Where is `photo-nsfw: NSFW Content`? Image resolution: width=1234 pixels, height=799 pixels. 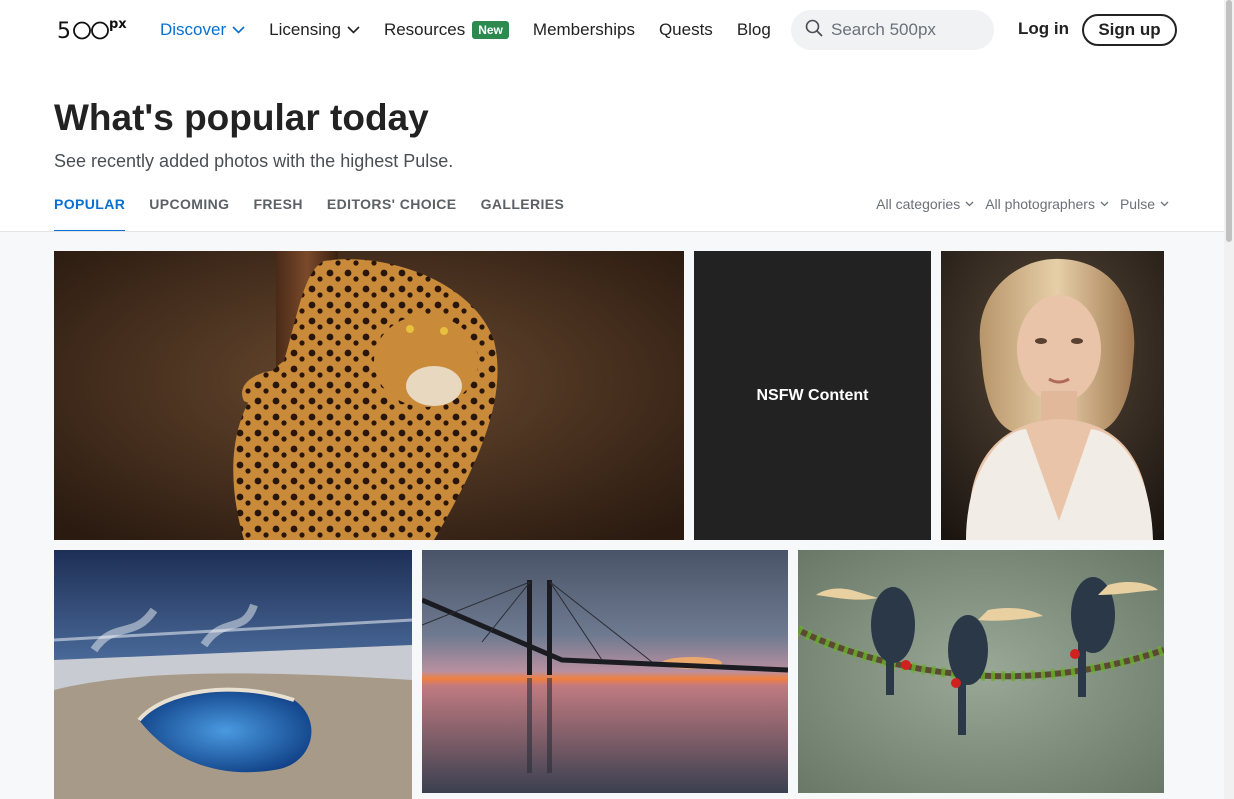
photo-nsfw: NSFW Content is located at coordinates (812, 395).